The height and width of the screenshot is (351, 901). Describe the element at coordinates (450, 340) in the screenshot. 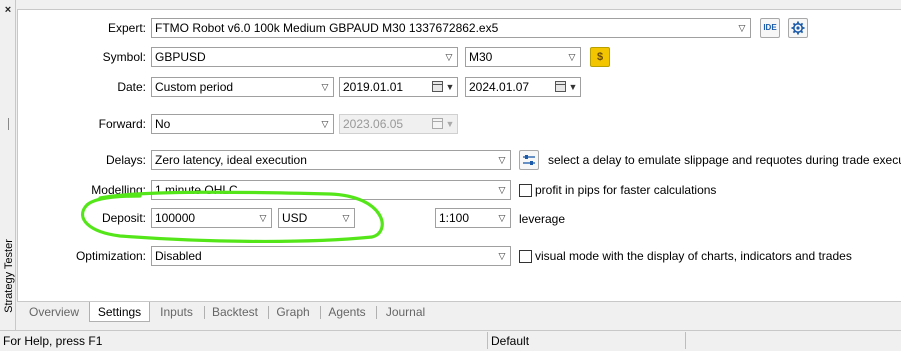

I see `status-bar` at that location.